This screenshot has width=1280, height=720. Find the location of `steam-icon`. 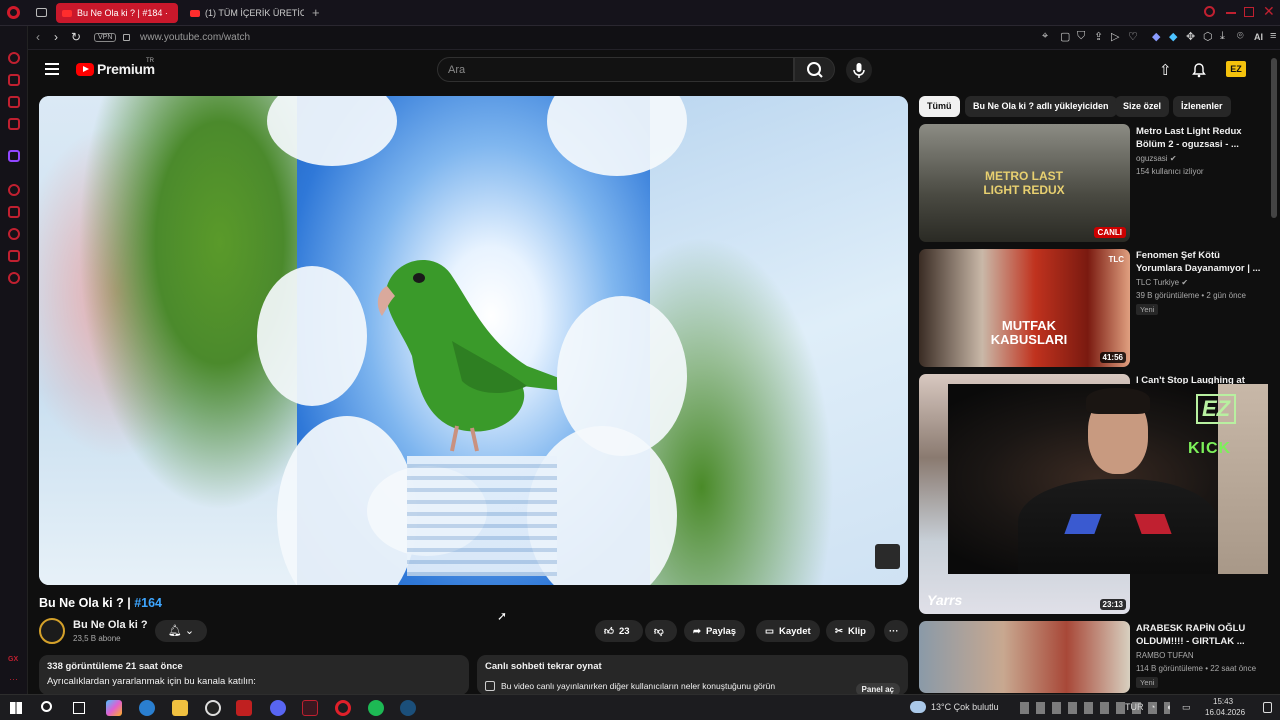

steam-icon is located at coordinates (408, 708).